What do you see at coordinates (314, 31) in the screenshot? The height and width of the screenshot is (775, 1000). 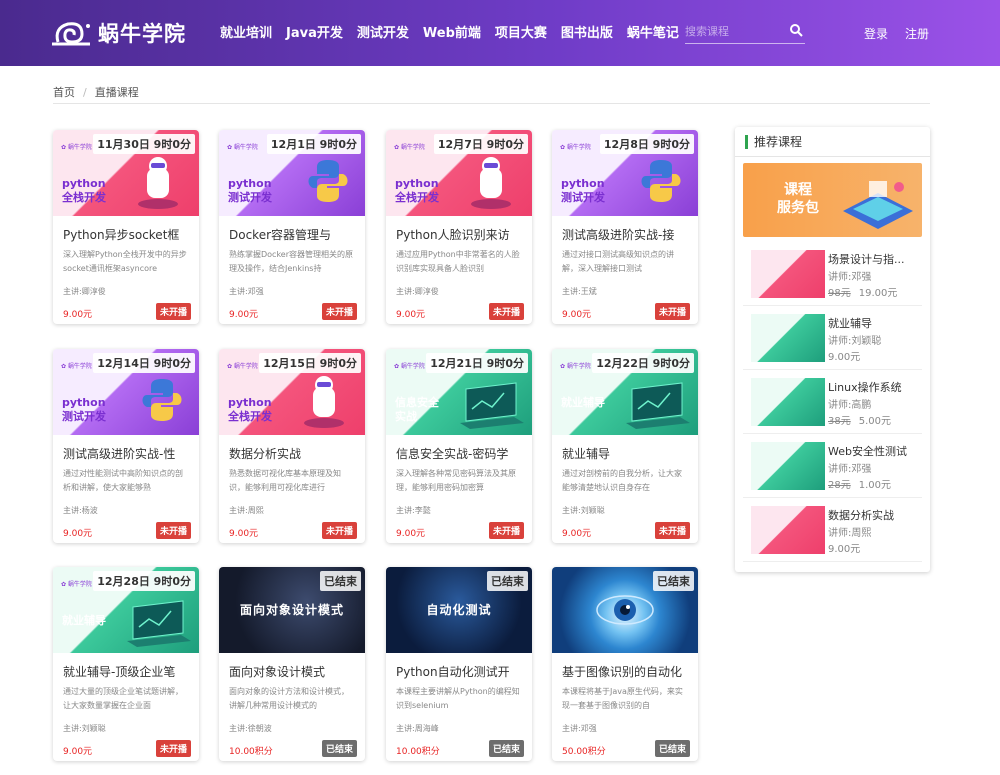 I see `nav-java: Java开发` at bounding box center [314, 31].